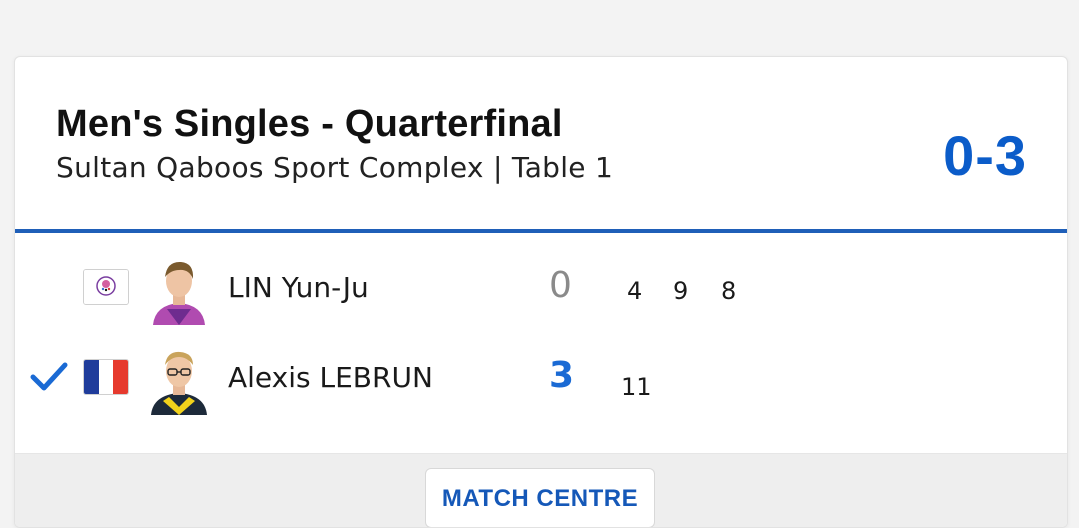  What do you see at coordinates (106, 287) in the screenshot?
I see `chinese-taipei-flag-icon` at bounding box center [106, 287].